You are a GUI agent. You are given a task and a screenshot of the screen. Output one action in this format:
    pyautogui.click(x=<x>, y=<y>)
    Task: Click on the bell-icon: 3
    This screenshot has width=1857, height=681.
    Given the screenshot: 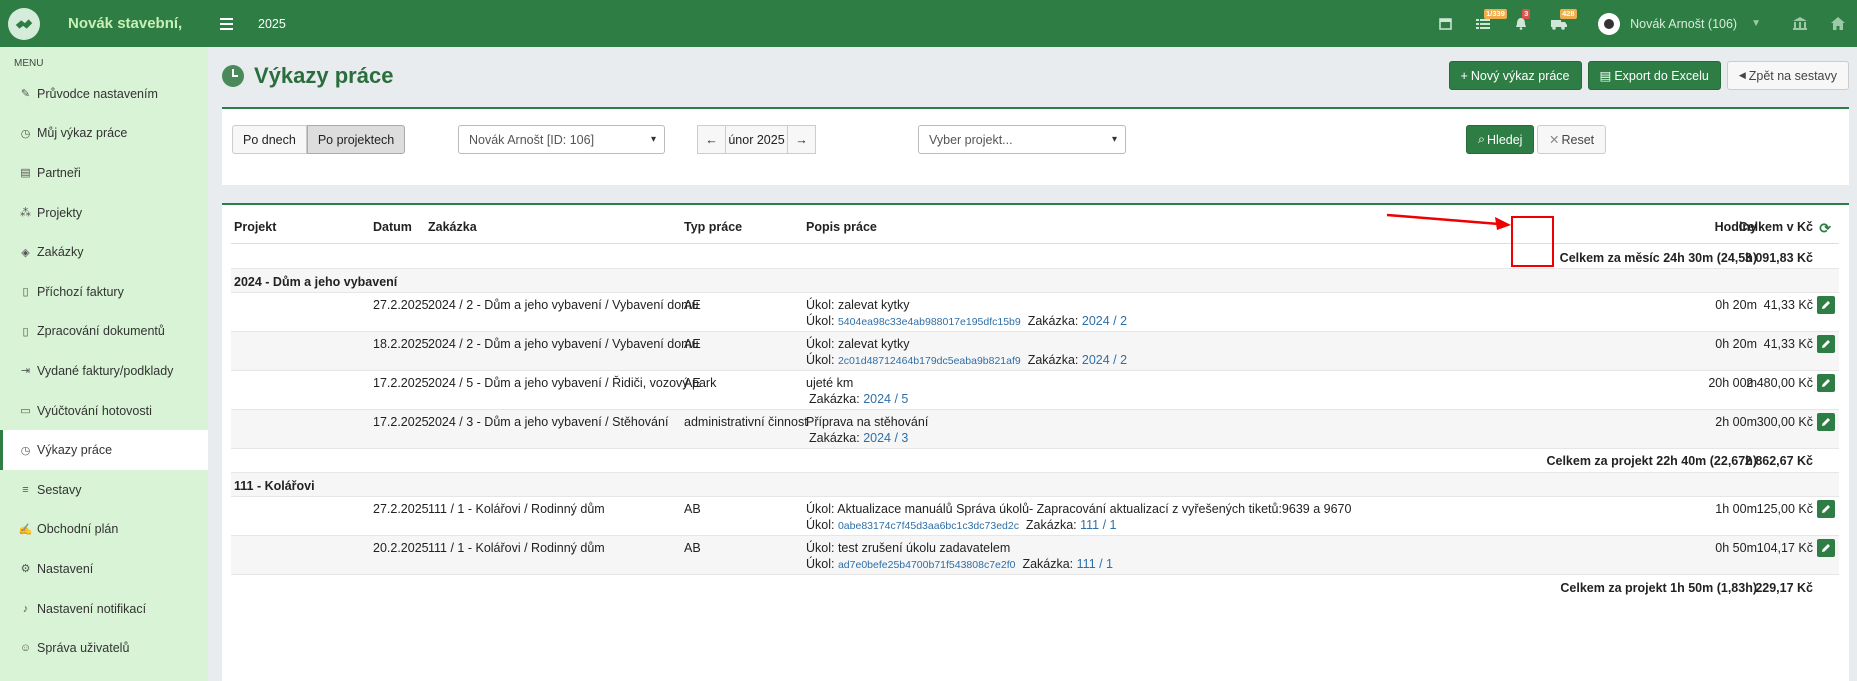 What is the action you would take?
    pyautogui.click(x=1521, y=23)
    